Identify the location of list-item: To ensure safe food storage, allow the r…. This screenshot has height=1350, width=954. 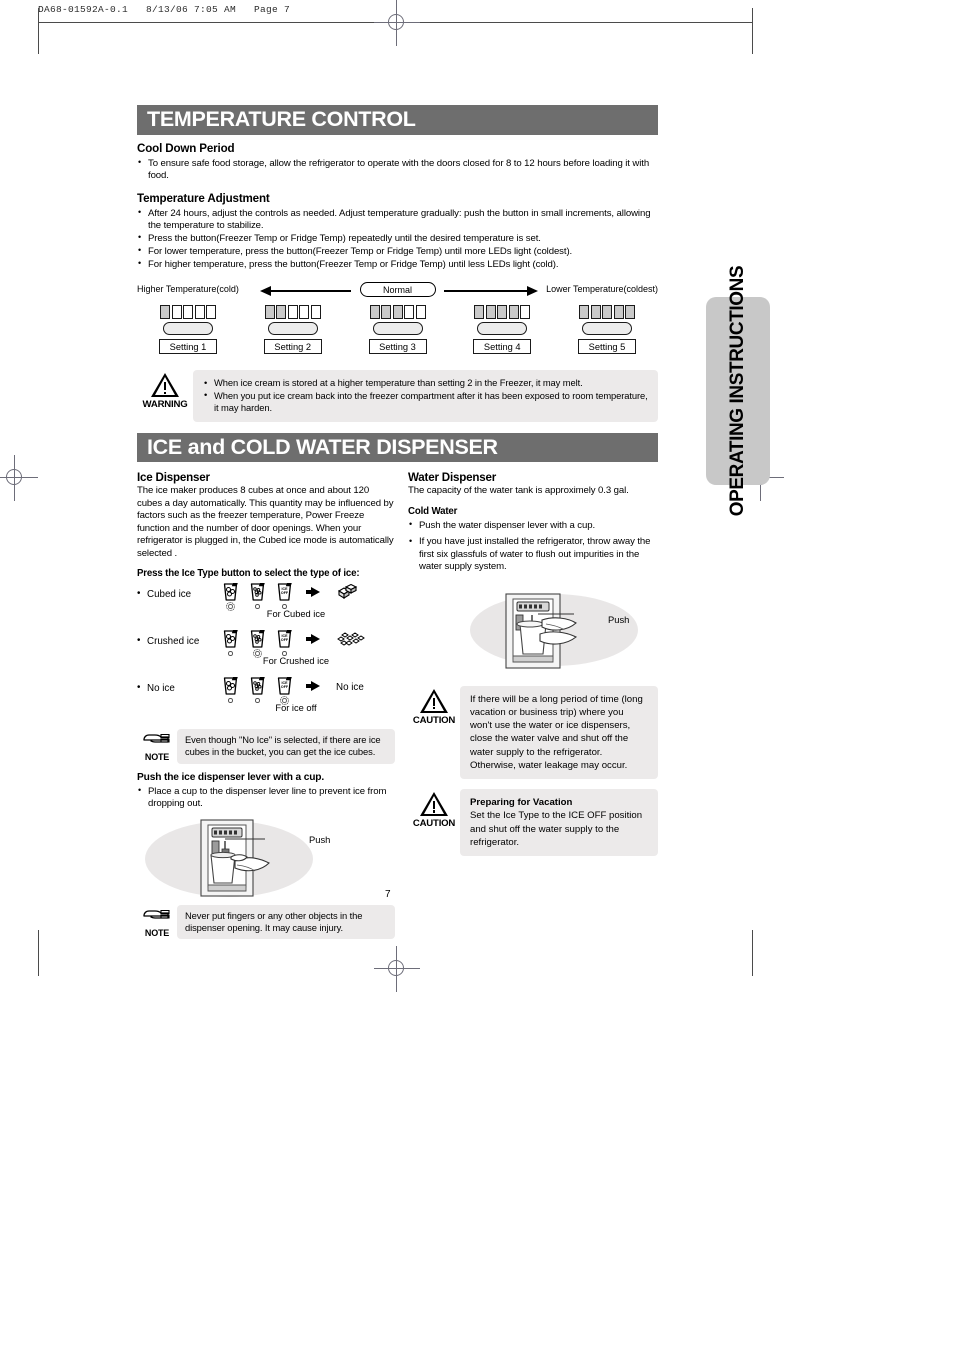
(397, 170).